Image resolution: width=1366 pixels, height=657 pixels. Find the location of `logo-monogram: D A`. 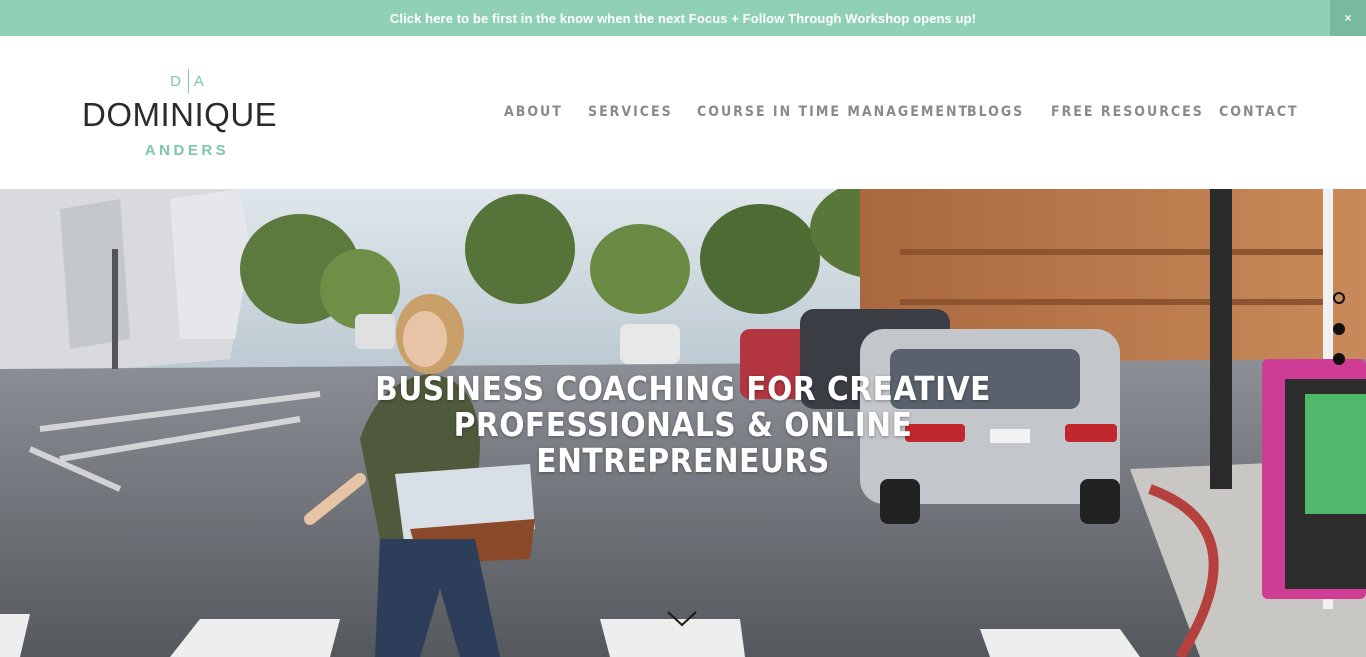

logo-monogram: D A is located at coordinates (188, 81).